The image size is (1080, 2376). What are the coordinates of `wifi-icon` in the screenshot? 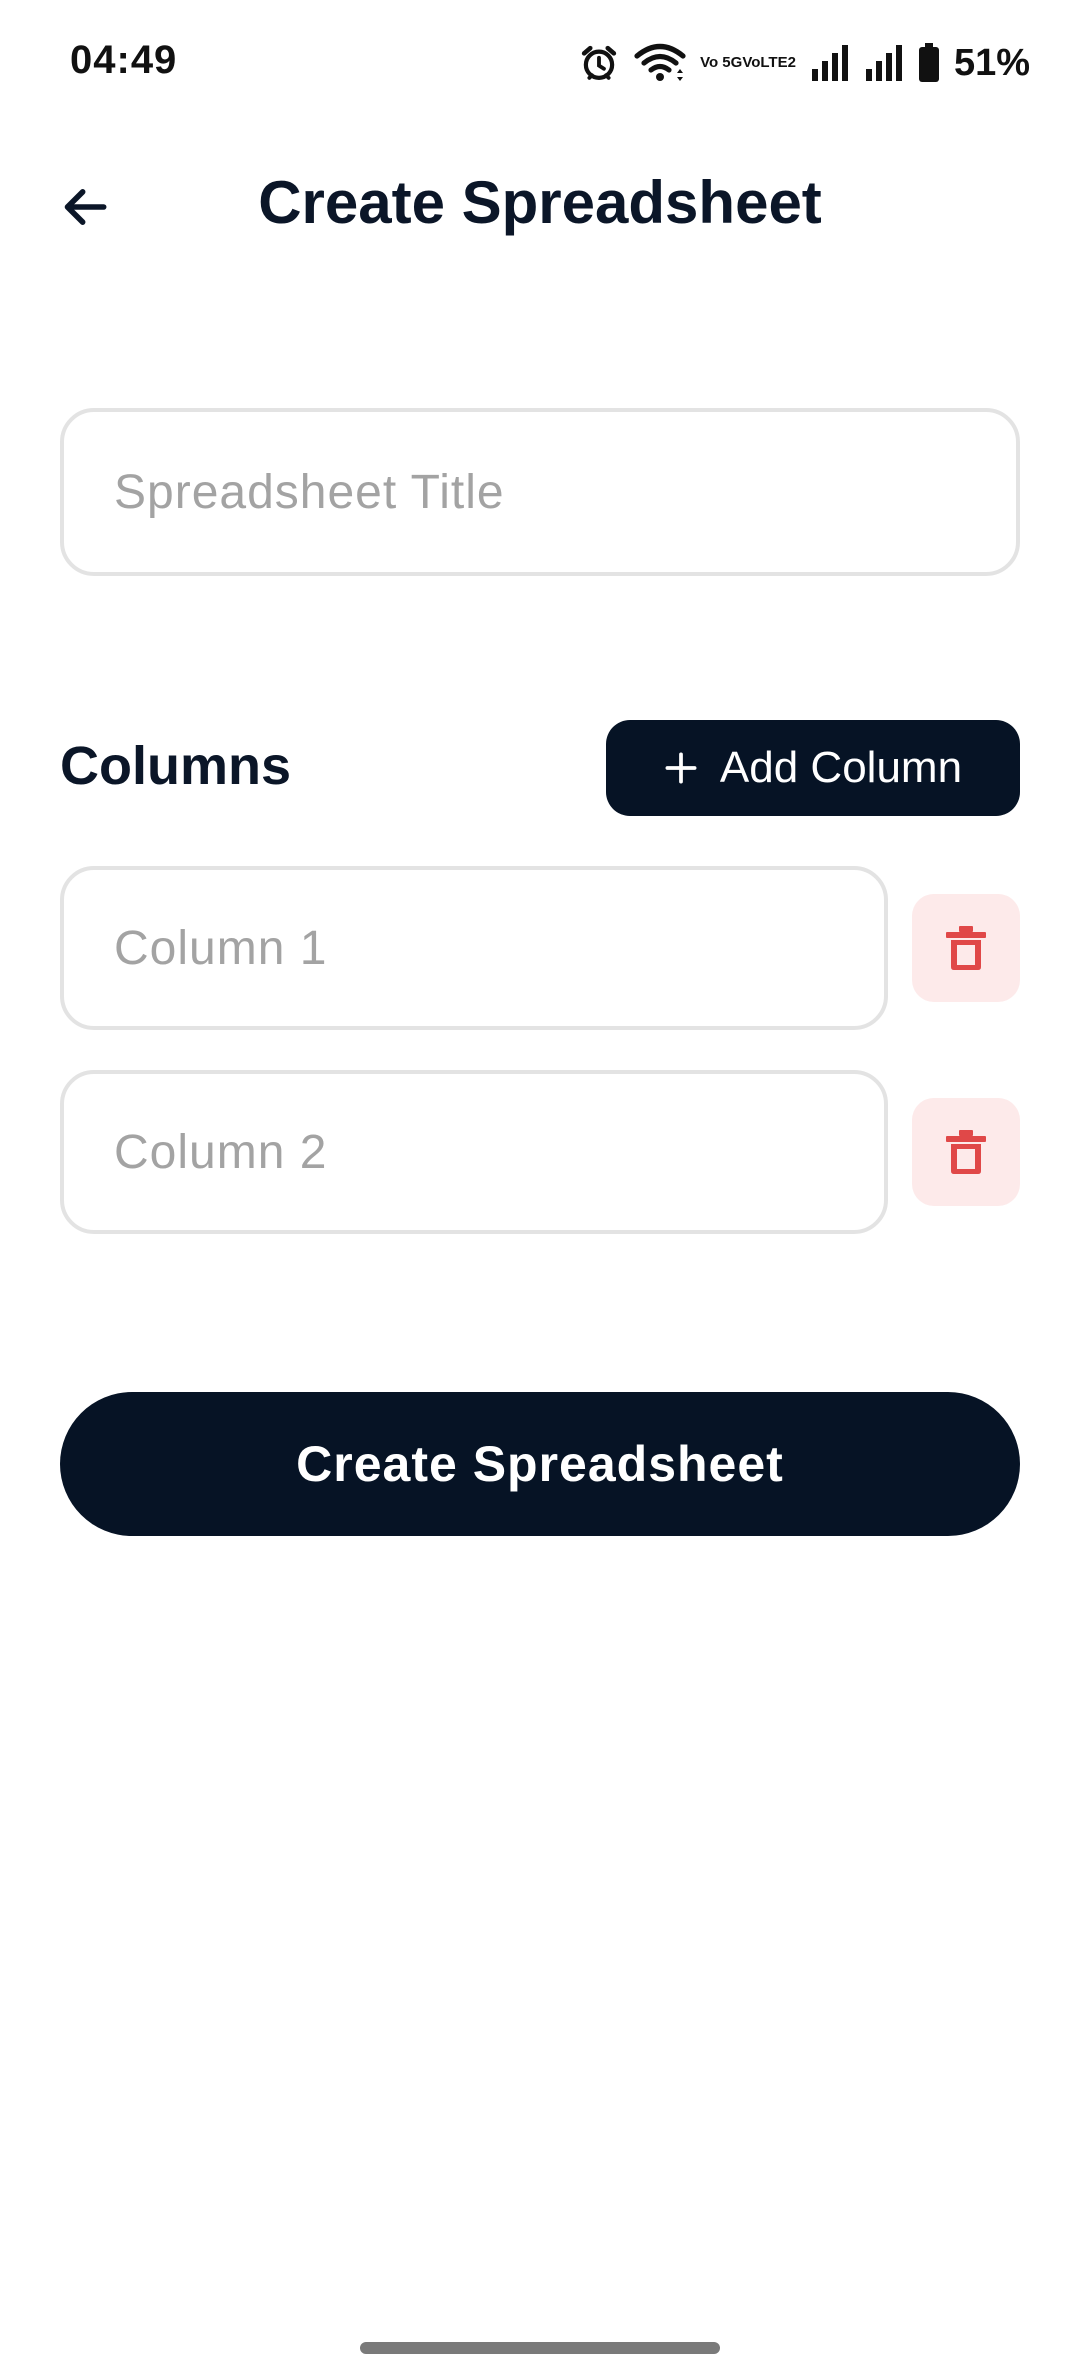 It's located at (660, 63).